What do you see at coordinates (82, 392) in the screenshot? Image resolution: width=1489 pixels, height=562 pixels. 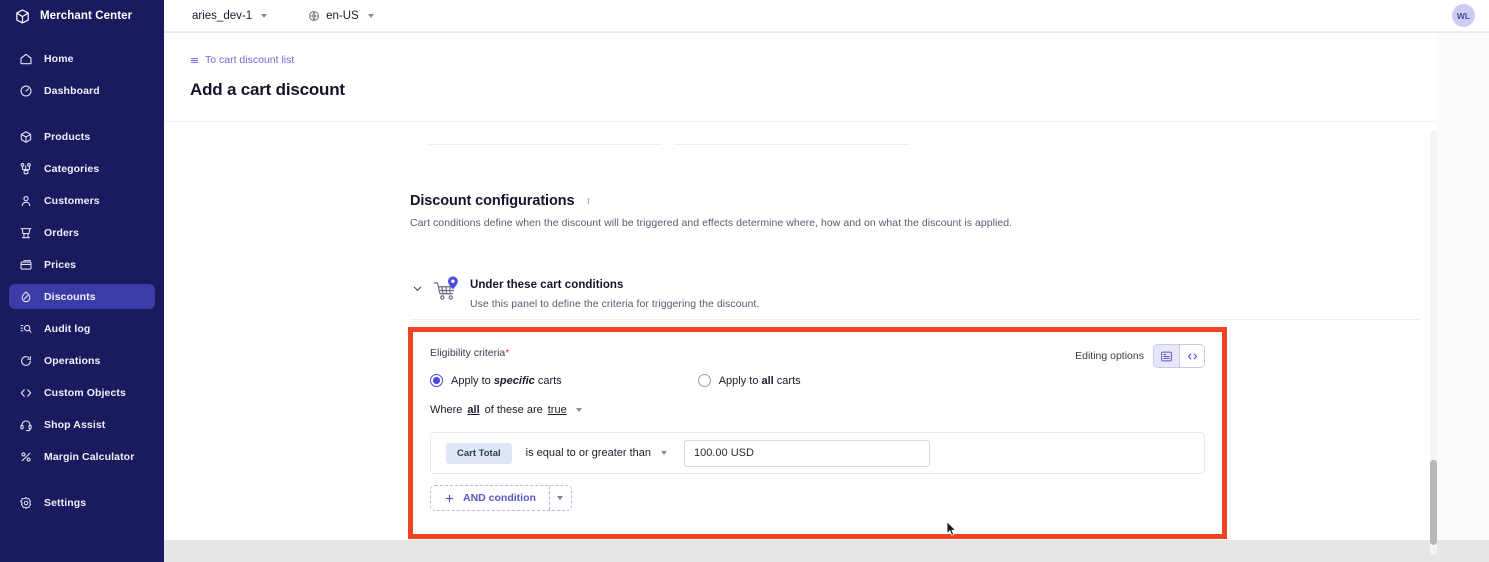 I see `sidebar-item-custom-objects: Custom Objects` at bounding box center [82, 392].